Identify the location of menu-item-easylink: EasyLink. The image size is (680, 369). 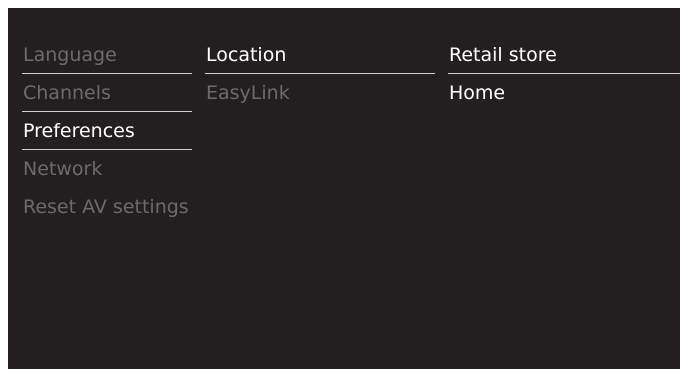
(320, 93).